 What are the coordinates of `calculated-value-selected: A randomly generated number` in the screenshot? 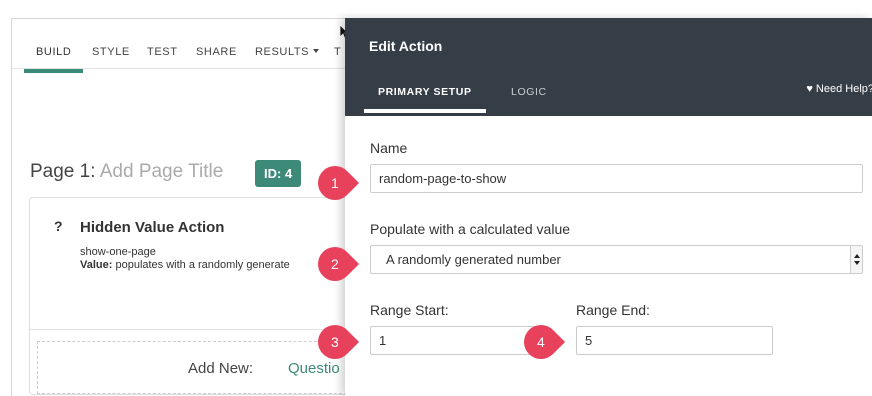 It's located at (473, 259).